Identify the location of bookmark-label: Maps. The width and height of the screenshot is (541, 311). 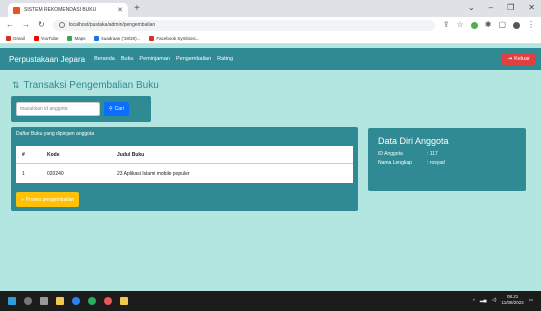
(80, 38).